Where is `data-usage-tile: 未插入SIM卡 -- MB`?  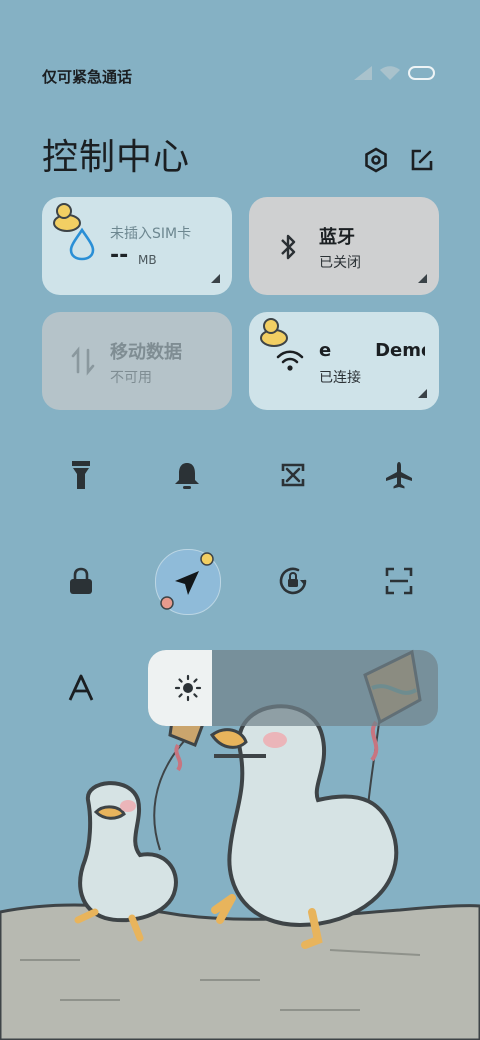 data-usage-tile: 未插入SIM卡 -- MB is located at coordinates (137, 246).